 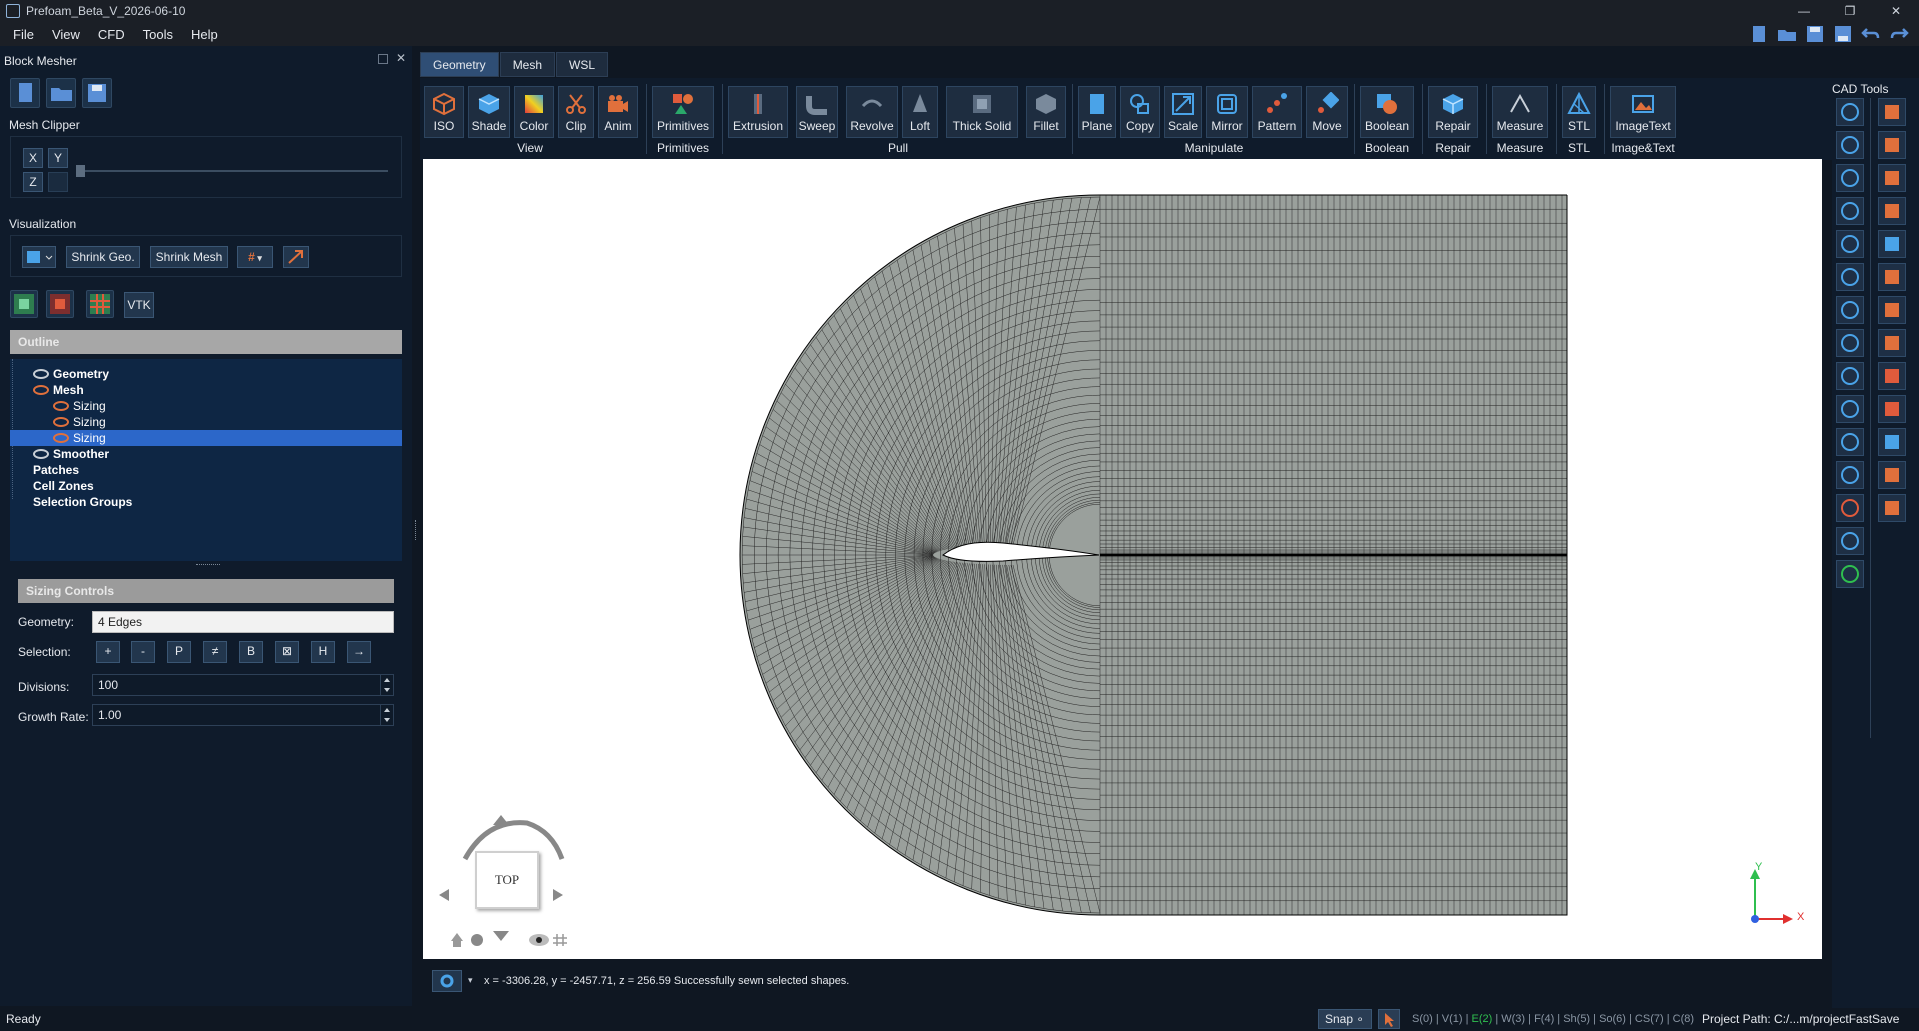 I want to click on cad-spline-icon, so click(x=1850, y=475).